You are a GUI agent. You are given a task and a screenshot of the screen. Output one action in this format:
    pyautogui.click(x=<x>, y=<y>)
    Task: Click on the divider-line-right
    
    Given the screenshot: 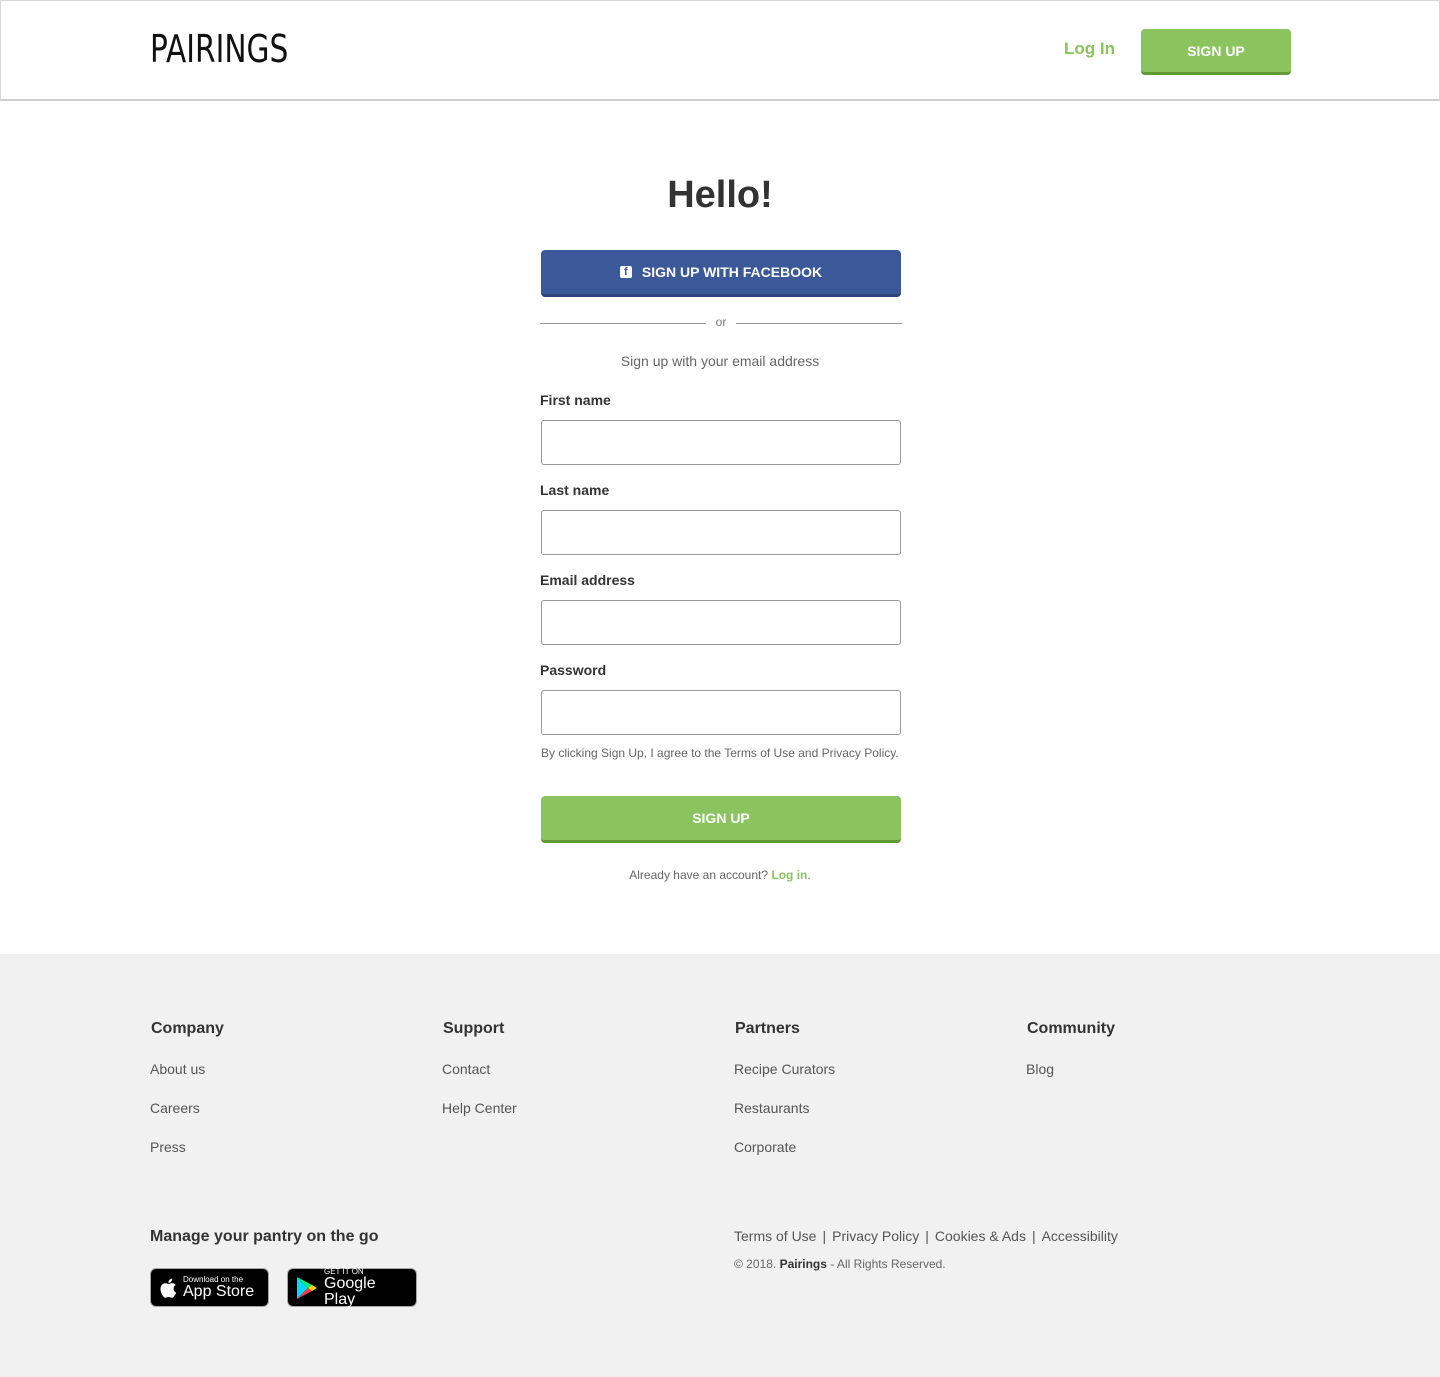 What is the action you would take?
    pyautogui.click(x=819, y=323)
    